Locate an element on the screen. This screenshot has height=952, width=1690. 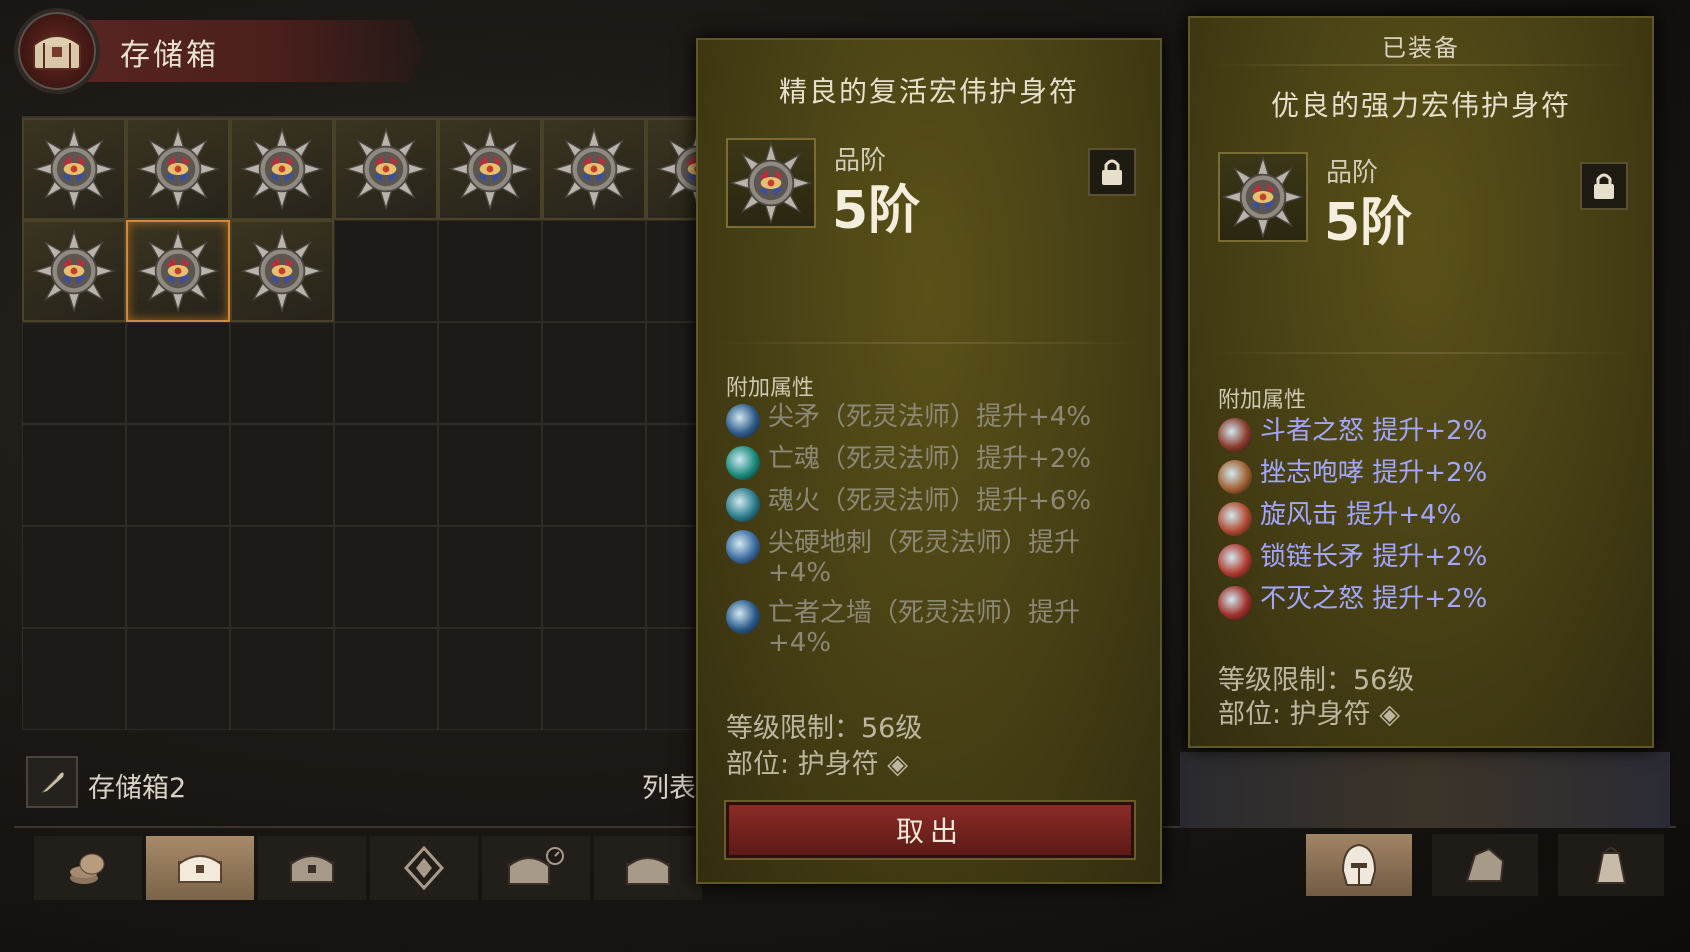
tab-equipment is located at coordinates (1359, 865).